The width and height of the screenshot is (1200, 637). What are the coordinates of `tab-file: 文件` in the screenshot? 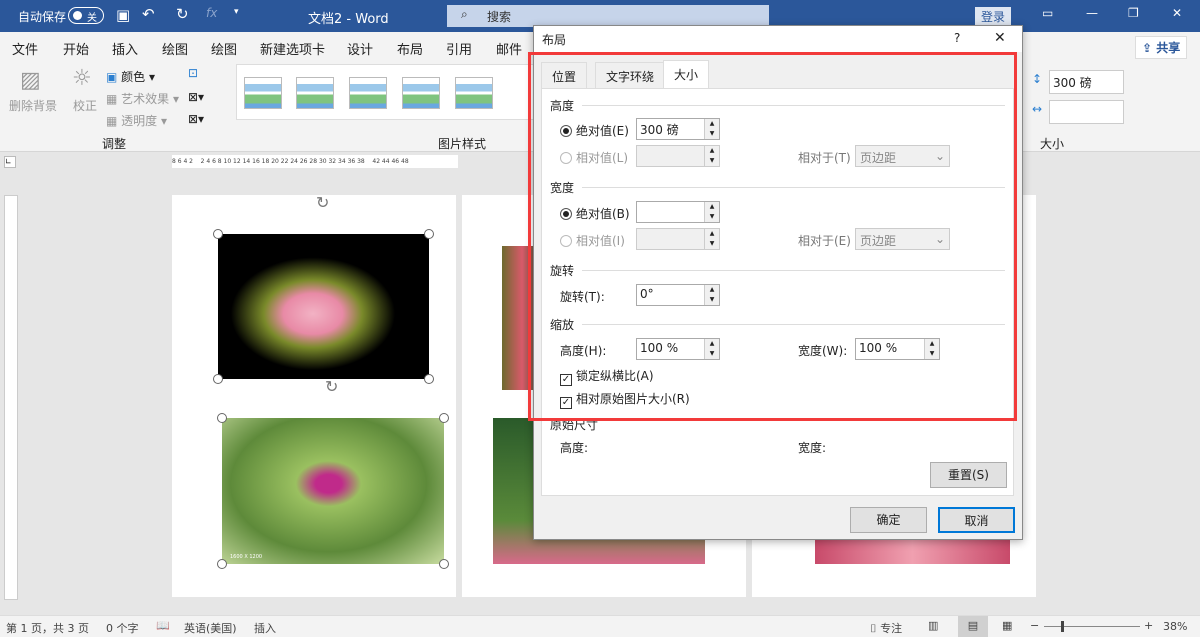 It's located at (25, 48).